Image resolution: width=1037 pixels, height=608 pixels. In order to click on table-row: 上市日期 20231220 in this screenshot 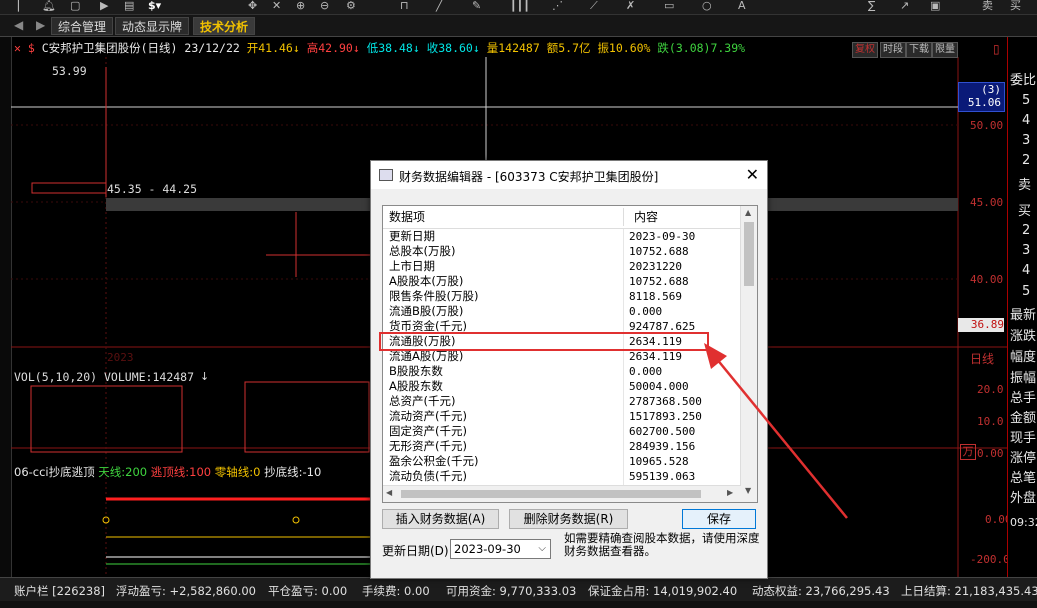, I will do `click(562, 266)`.